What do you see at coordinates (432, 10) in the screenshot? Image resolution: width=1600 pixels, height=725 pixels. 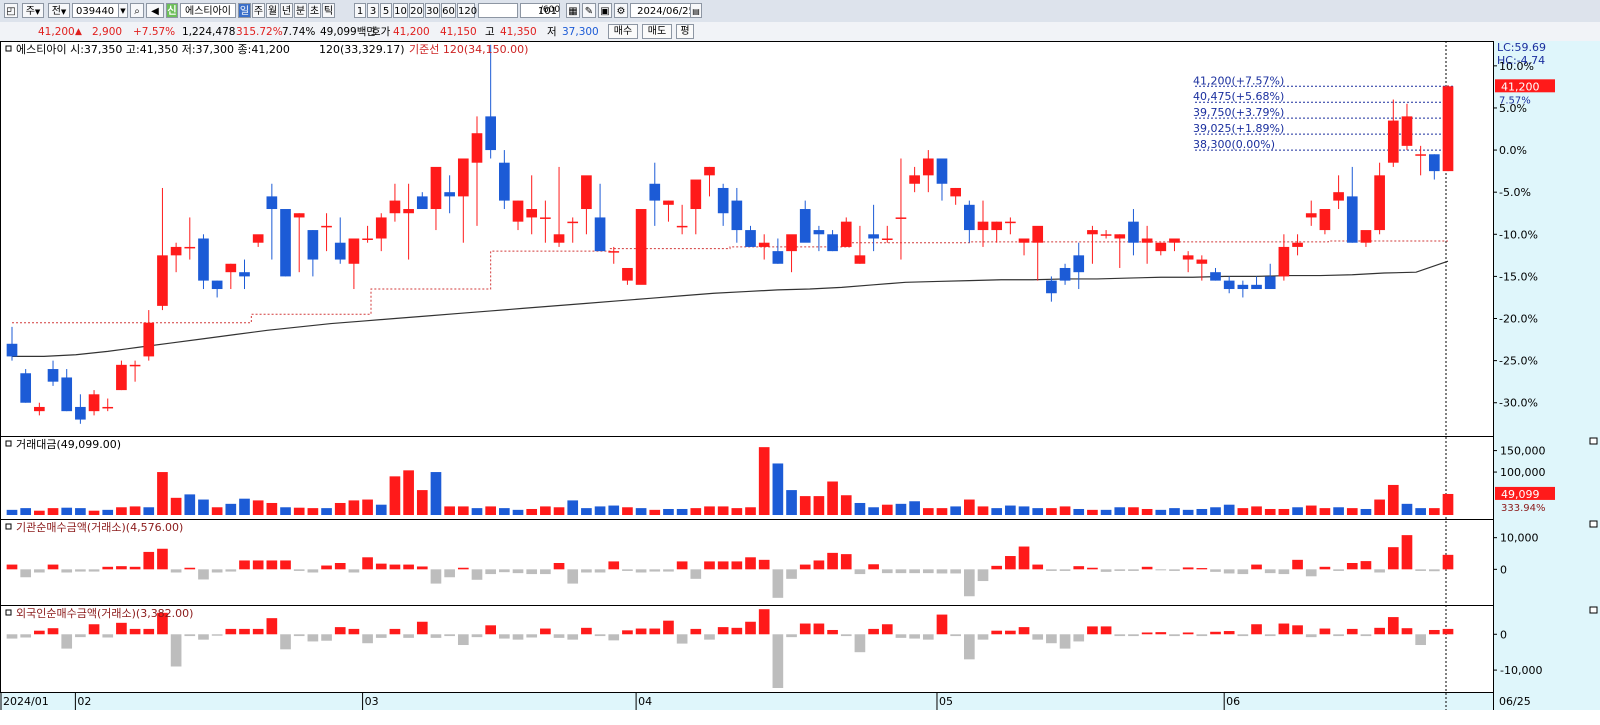 I see `minute-button-30: 30` at bounding box center [432, 10].